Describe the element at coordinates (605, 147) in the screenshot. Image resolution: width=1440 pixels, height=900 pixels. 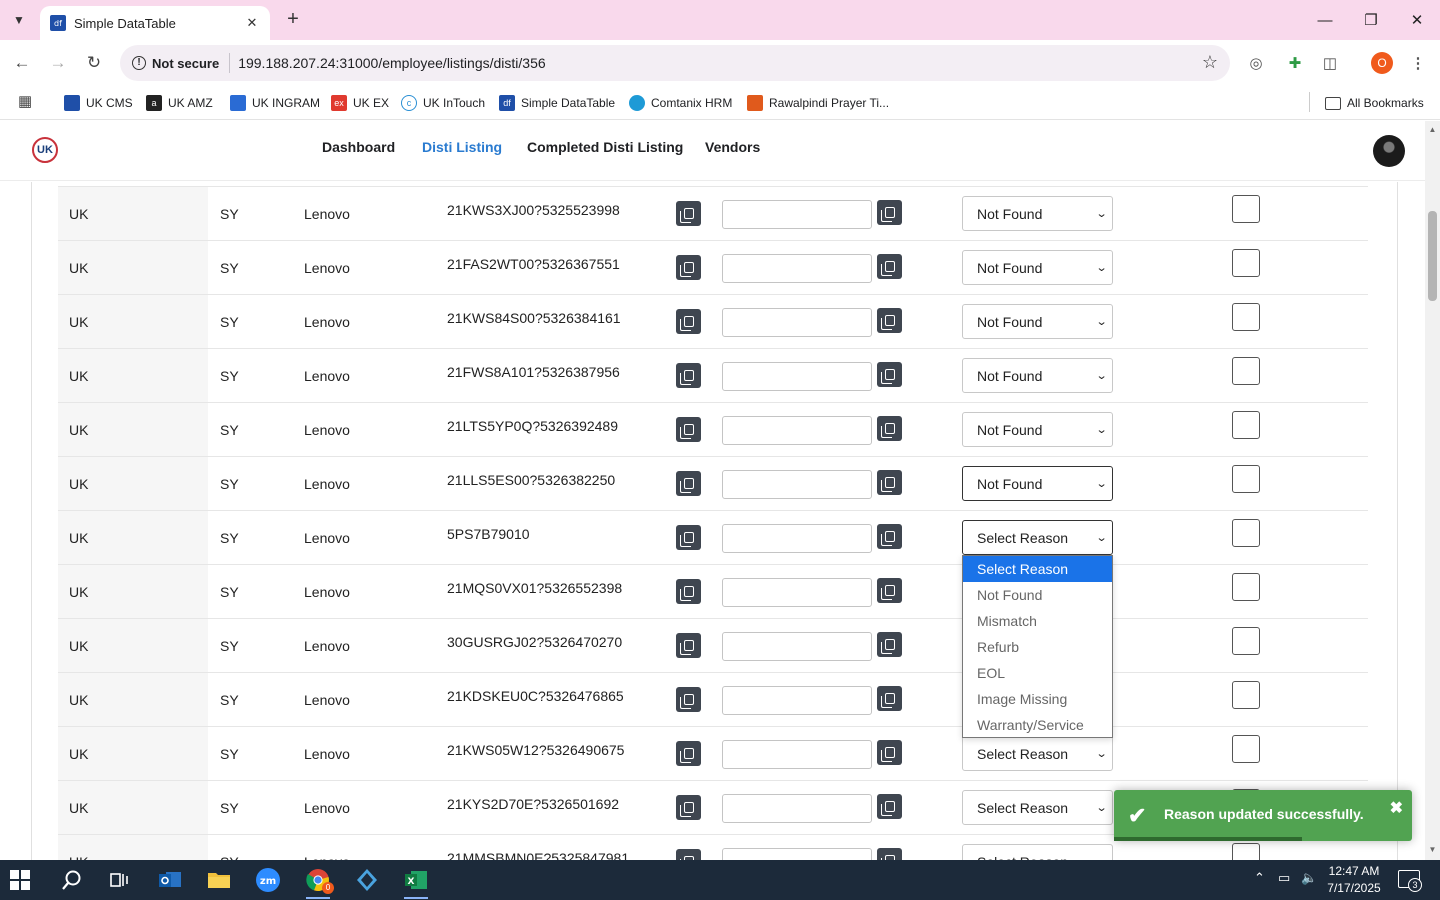
I see `nav-completed-disti-listing: Completed Disti Listing` at that location.